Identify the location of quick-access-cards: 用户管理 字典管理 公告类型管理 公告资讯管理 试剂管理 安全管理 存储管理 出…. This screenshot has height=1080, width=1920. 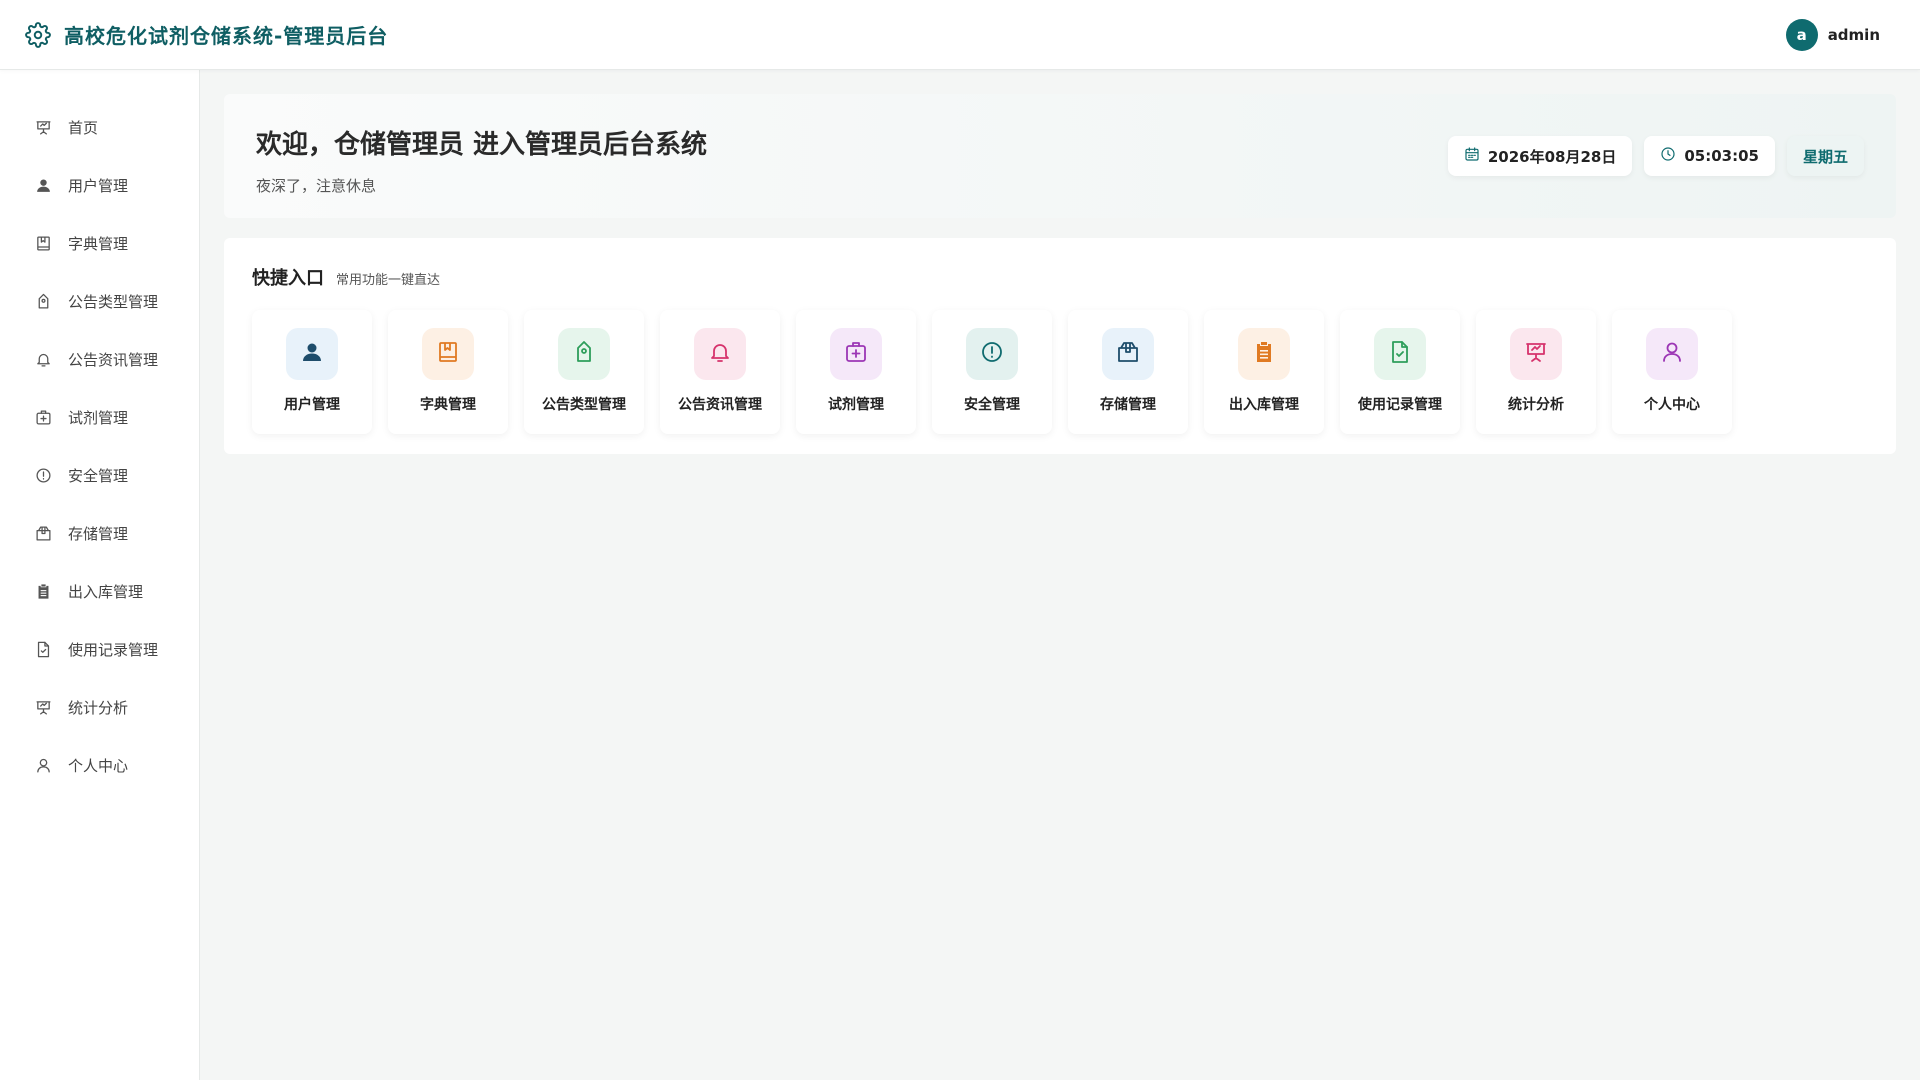
(1060, 372).